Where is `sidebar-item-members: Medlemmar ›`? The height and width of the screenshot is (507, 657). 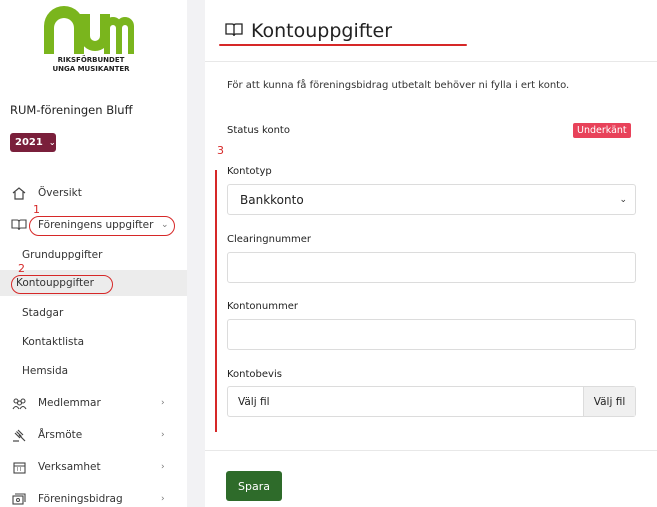
sidebar-item-members: Medlemmar › is located at coordinates (93, 403).